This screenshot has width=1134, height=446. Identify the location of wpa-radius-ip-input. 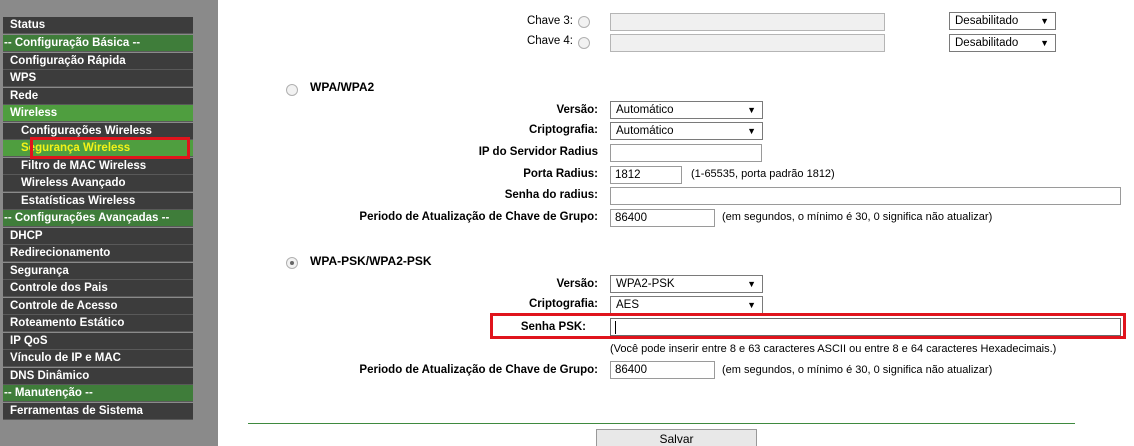
(686, 153).